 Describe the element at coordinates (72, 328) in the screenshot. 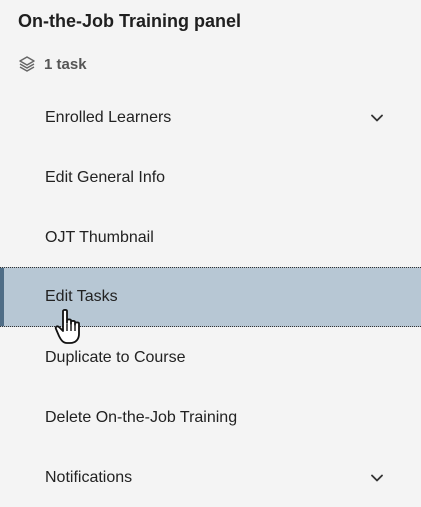

I see `hand-pointer-cursor-icon` at that location.